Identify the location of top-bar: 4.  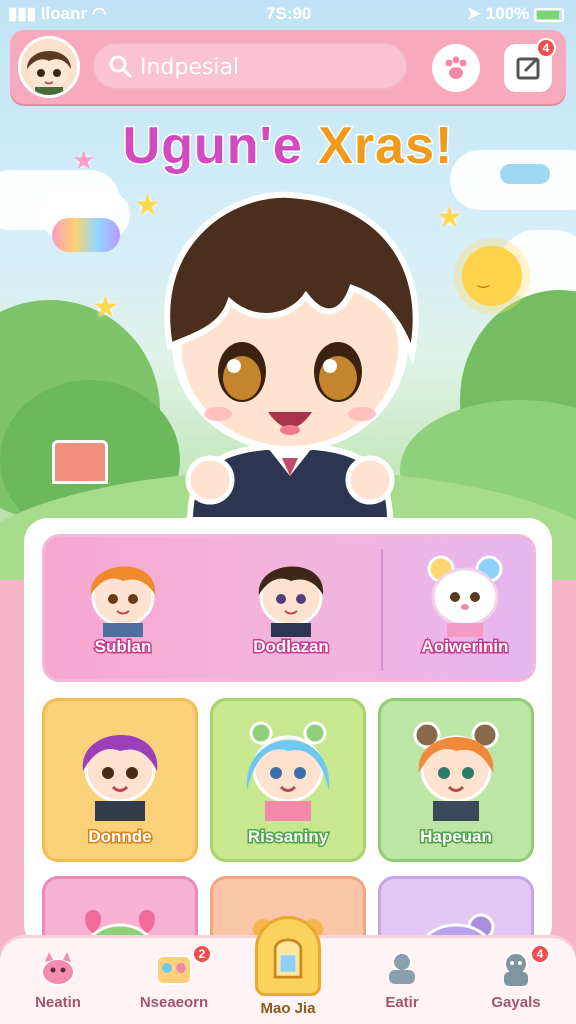
(288, 67).